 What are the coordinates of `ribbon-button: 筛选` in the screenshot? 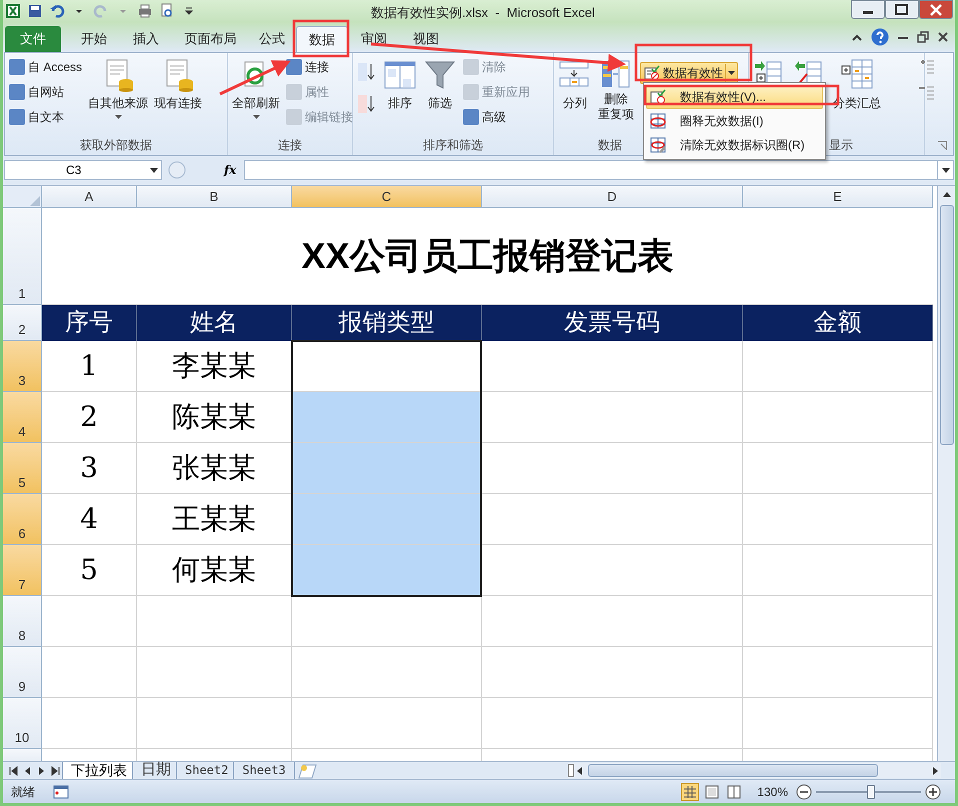 It's located at (440, 83).